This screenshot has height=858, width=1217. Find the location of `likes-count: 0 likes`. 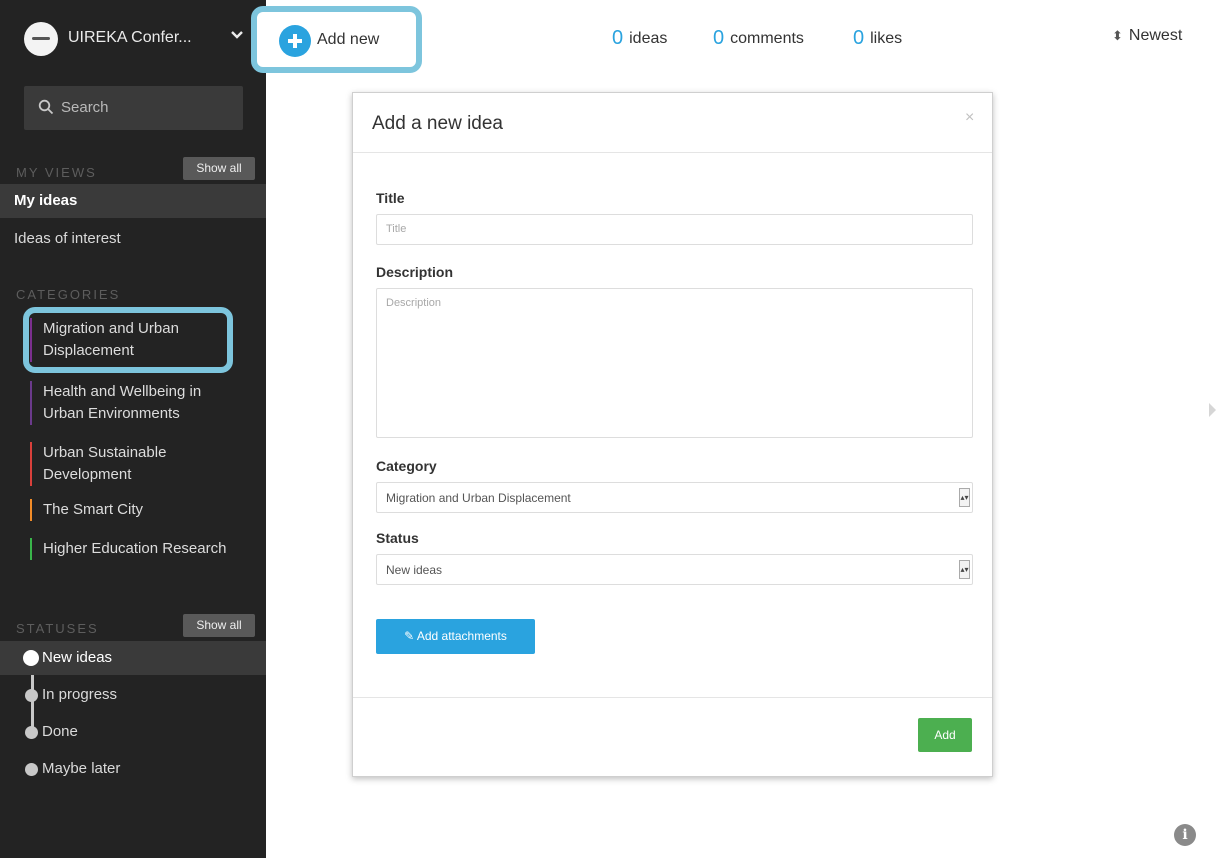

likes-count: 0 likes is located at coordinates (877, 38).